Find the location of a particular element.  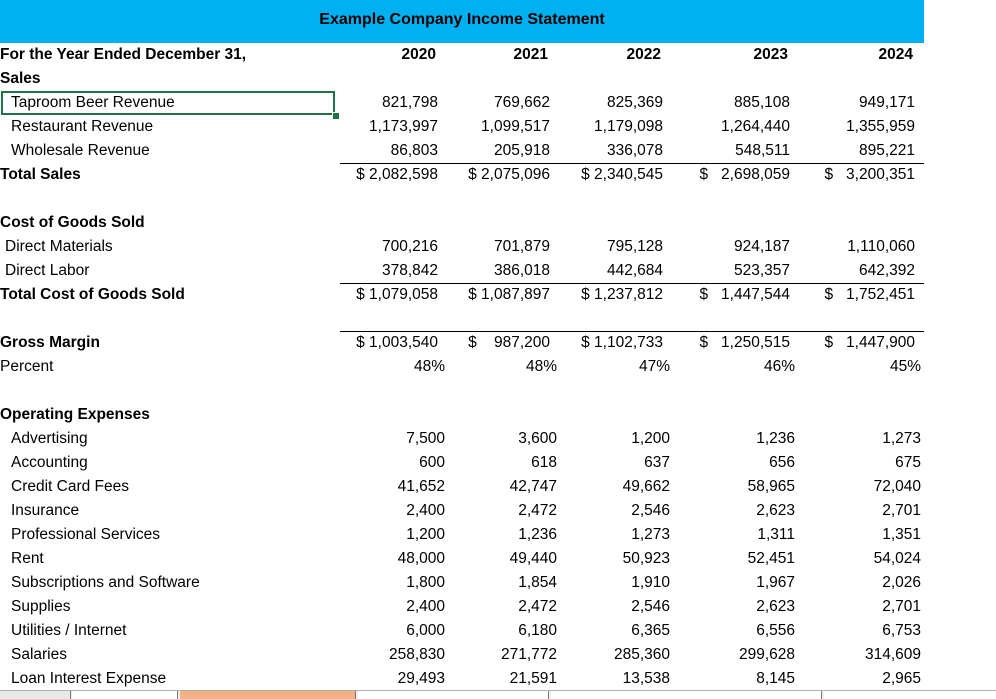

line-item-label: Utilities / Internet is located at coordinates (170, 631).